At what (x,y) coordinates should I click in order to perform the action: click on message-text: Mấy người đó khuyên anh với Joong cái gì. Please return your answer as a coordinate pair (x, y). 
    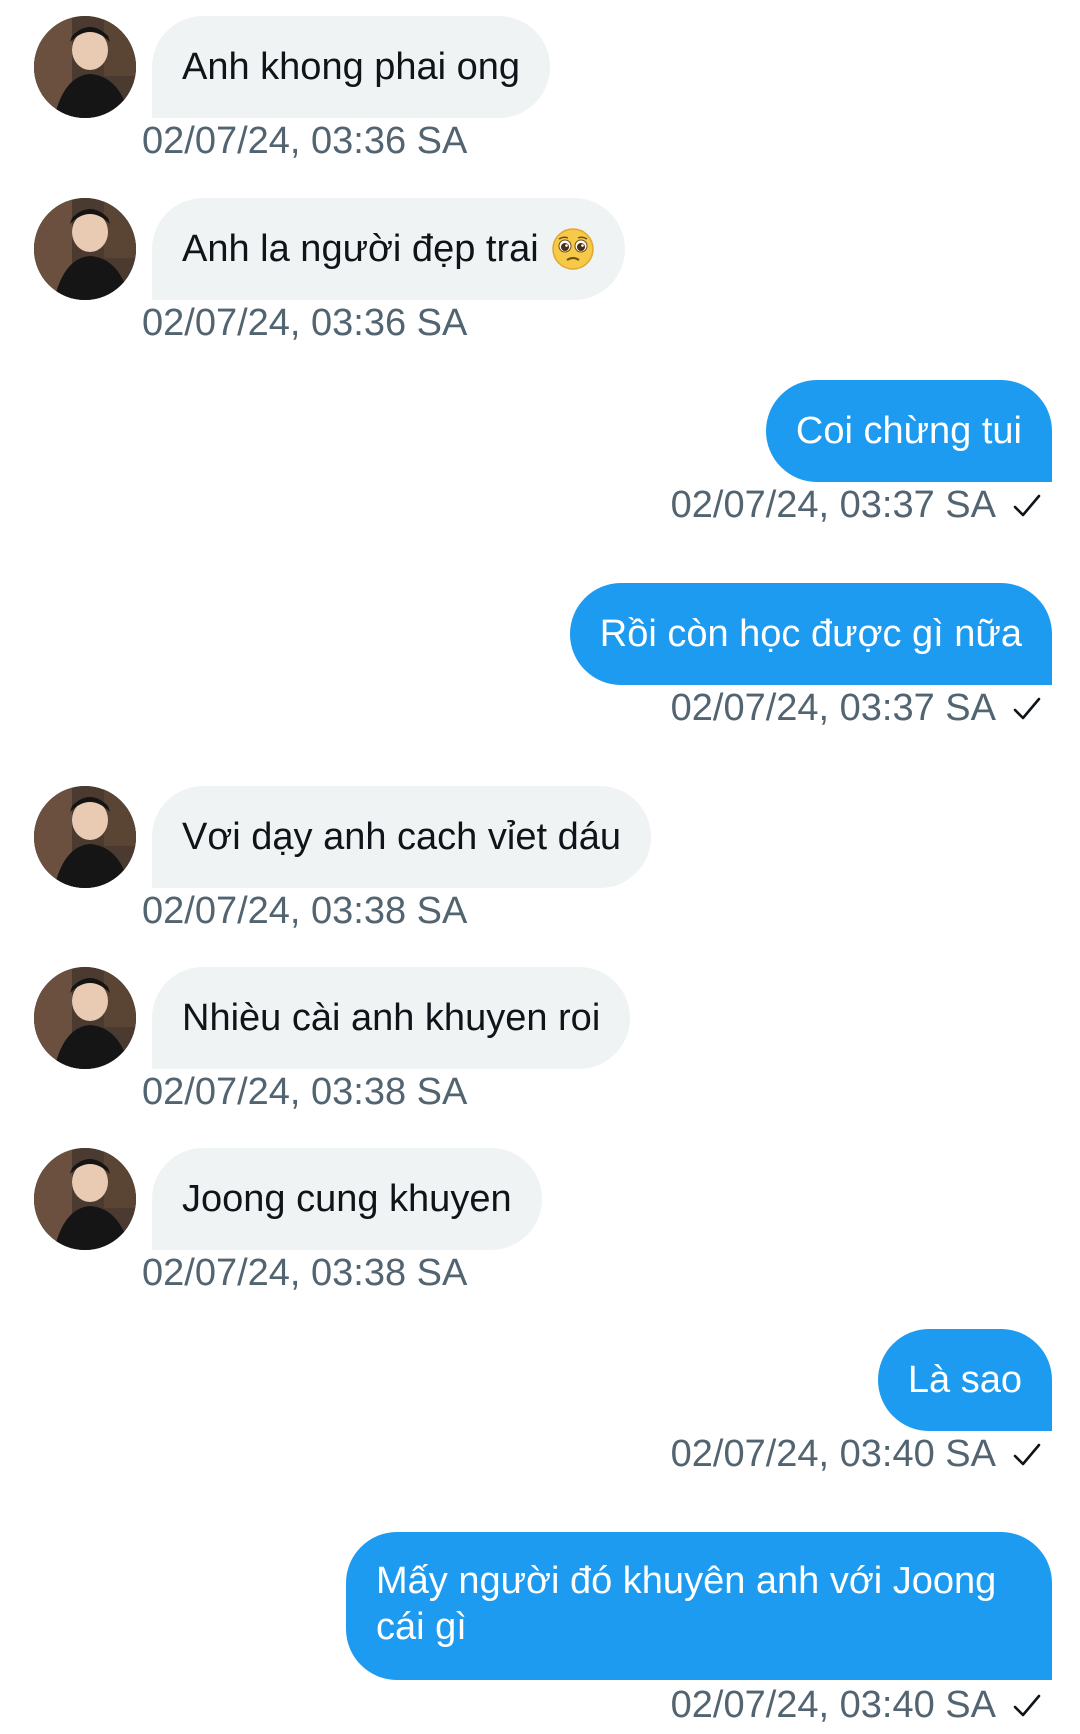
    Looking at the image, I should click on (686, 1604).